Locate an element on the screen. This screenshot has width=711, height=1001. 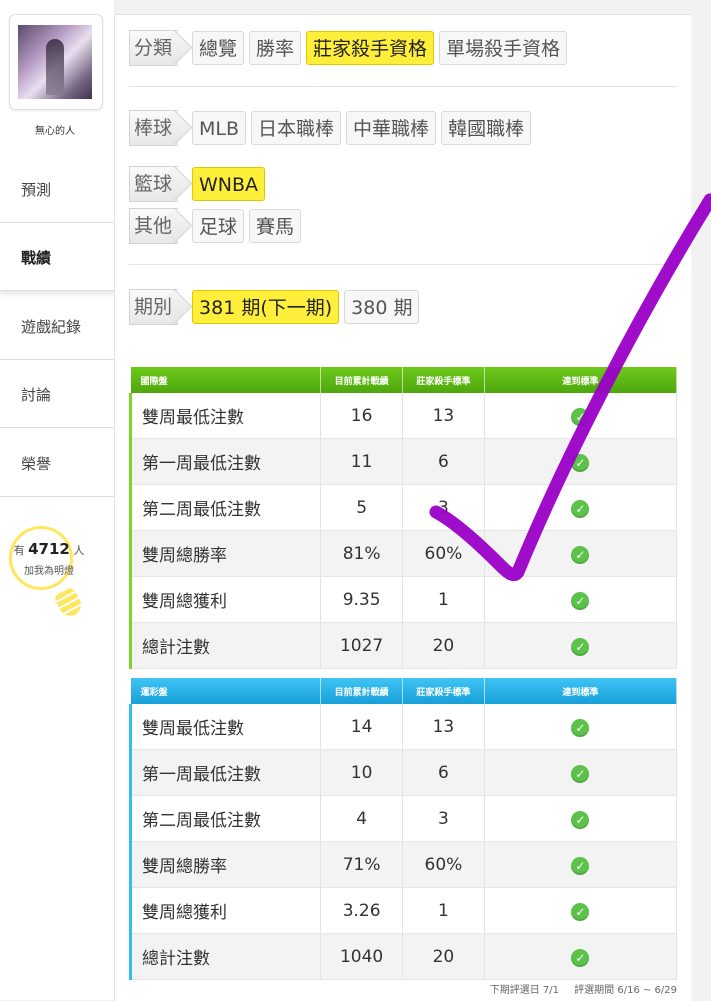
table-header-cell: 國際盤 is located at coordinates (226, 380).